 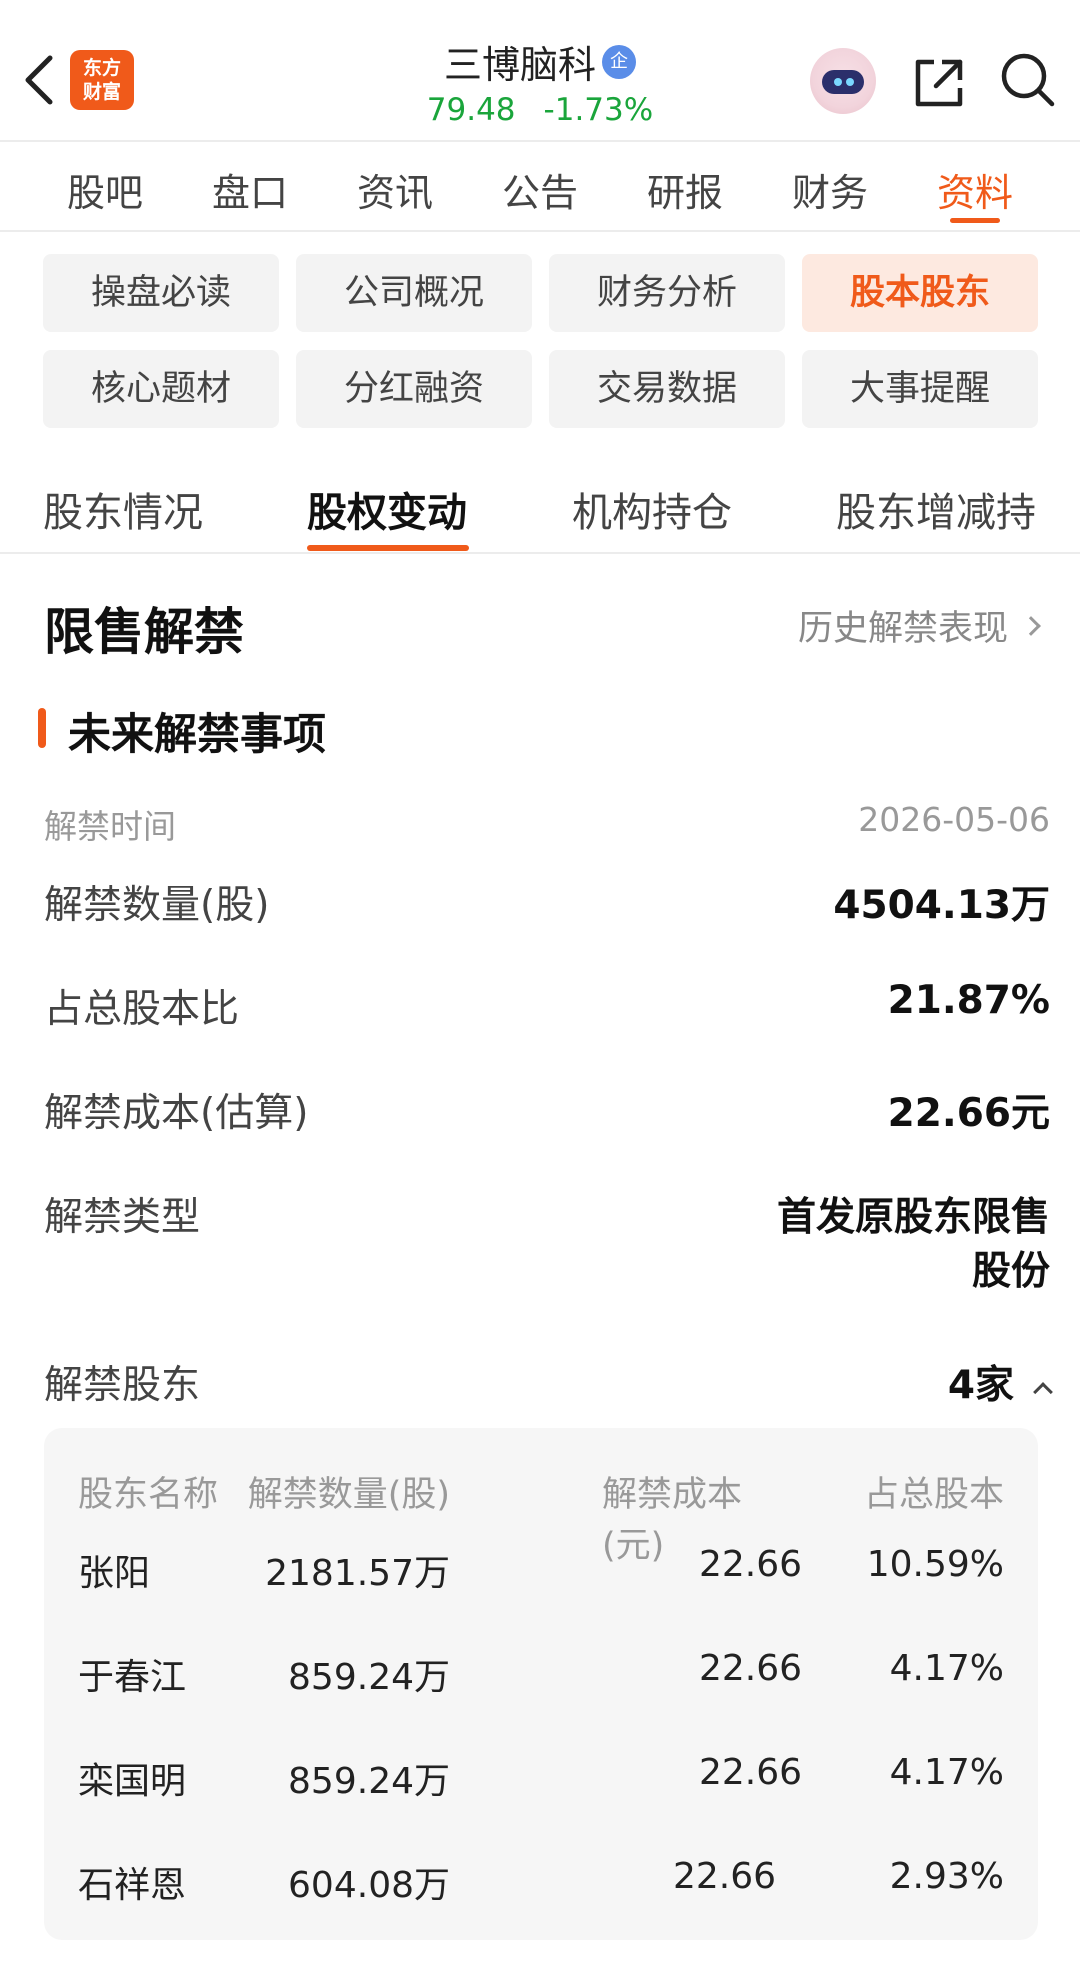 I want to click on unlock-type-value-line1: 首发原股东限售, so click(x=913, y=1217).